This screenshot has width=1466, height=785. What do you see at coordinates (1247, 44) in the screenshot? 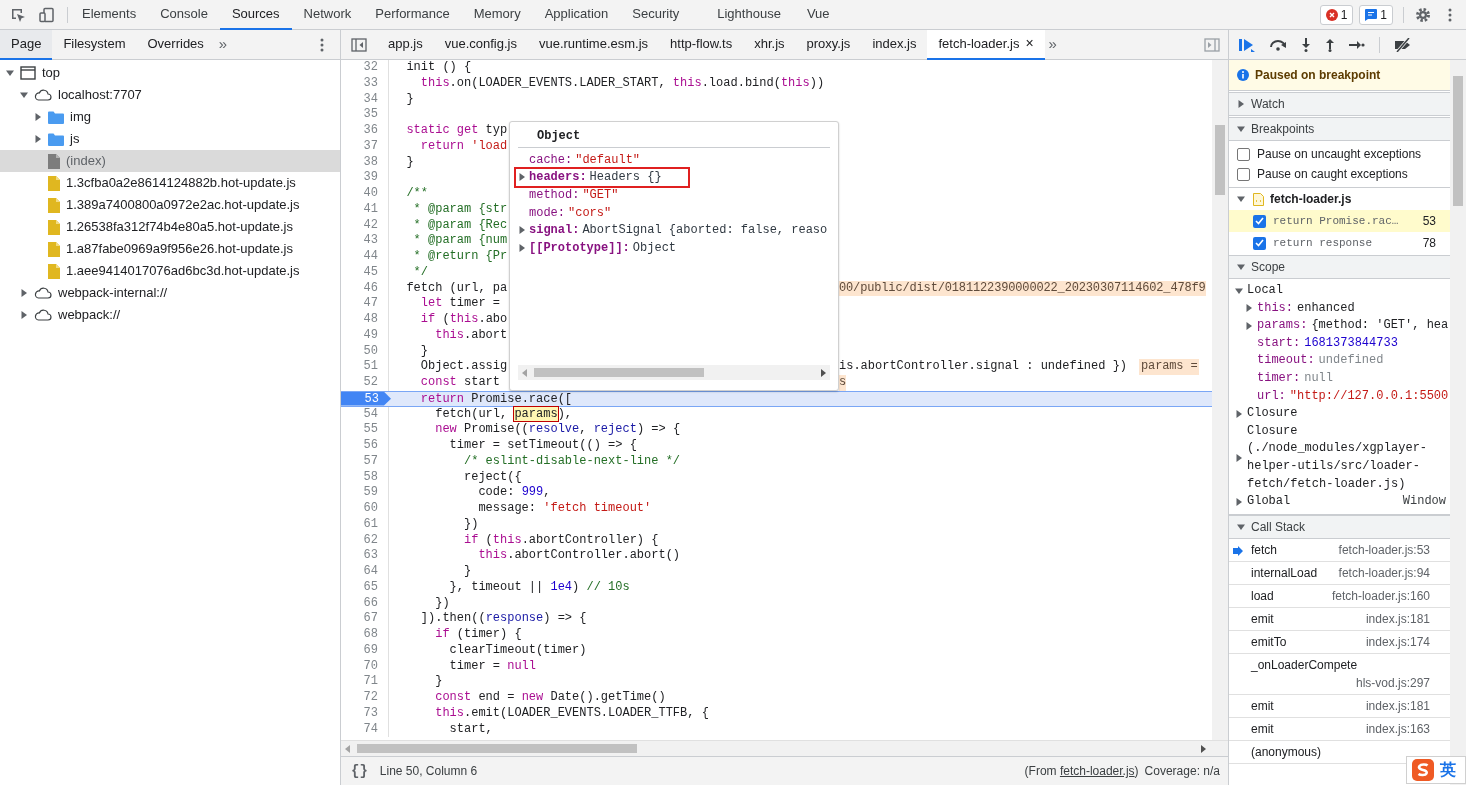
I see `resume-icon` at bounding box center [1247, 44].